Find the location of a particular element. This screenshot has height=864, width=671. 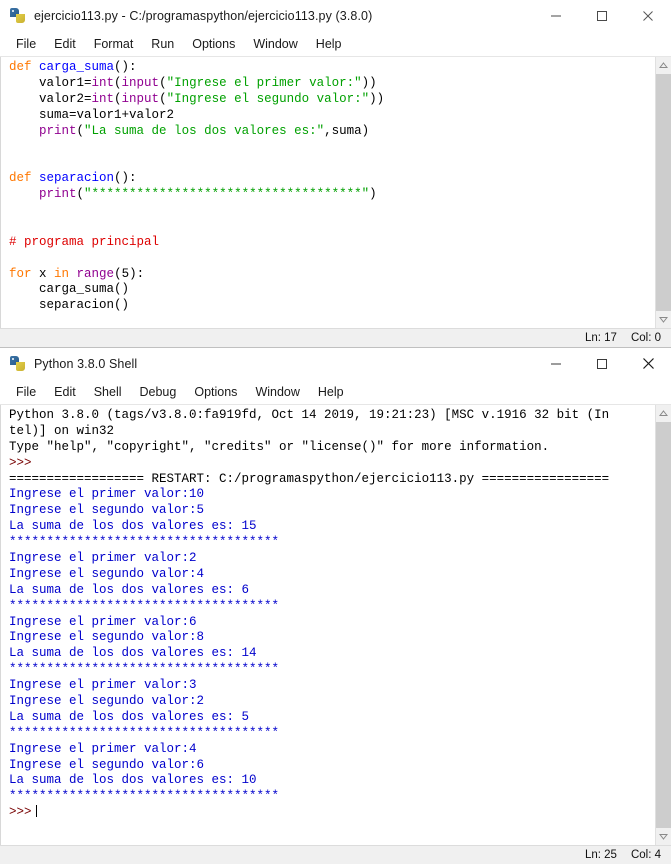

shell-titlebar: Python 3.8.0 Shell is located at coordinates (335, 364).